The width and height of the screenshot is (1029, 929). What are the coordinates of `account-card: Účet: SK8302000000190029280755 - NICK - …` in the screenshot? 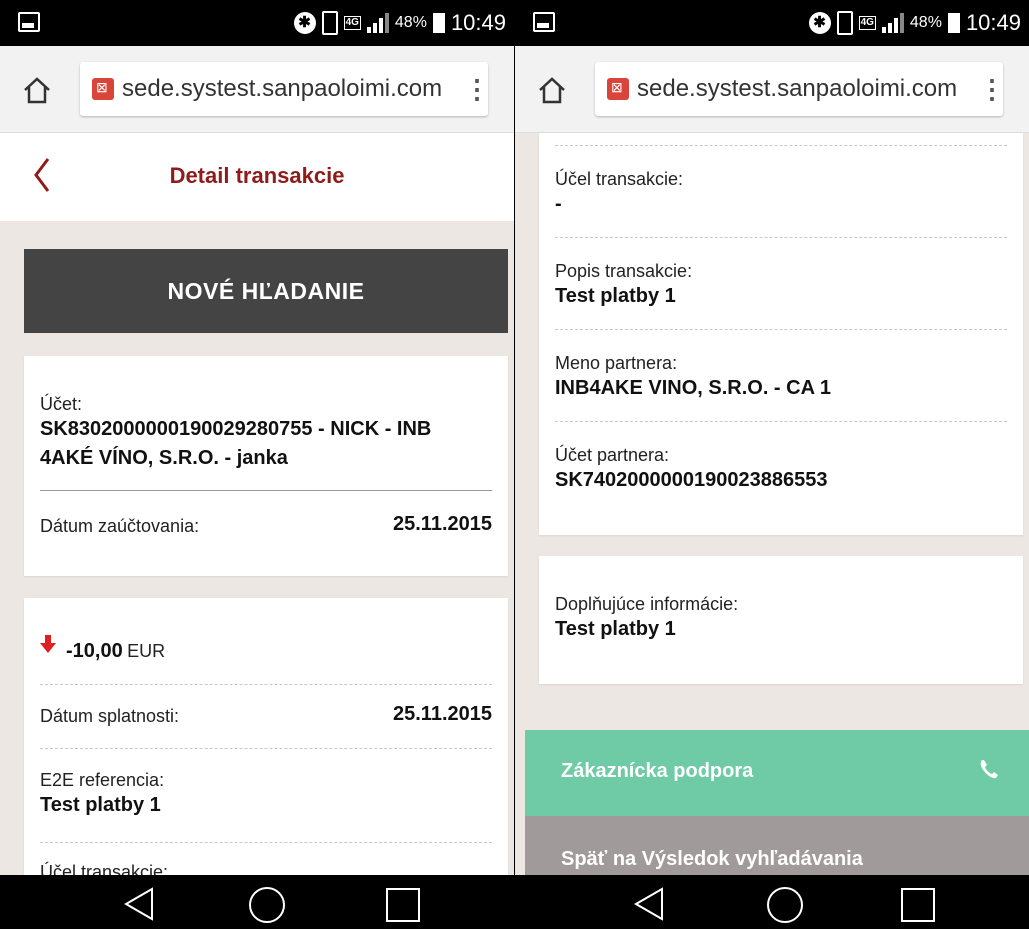 It's located at (266, 466).